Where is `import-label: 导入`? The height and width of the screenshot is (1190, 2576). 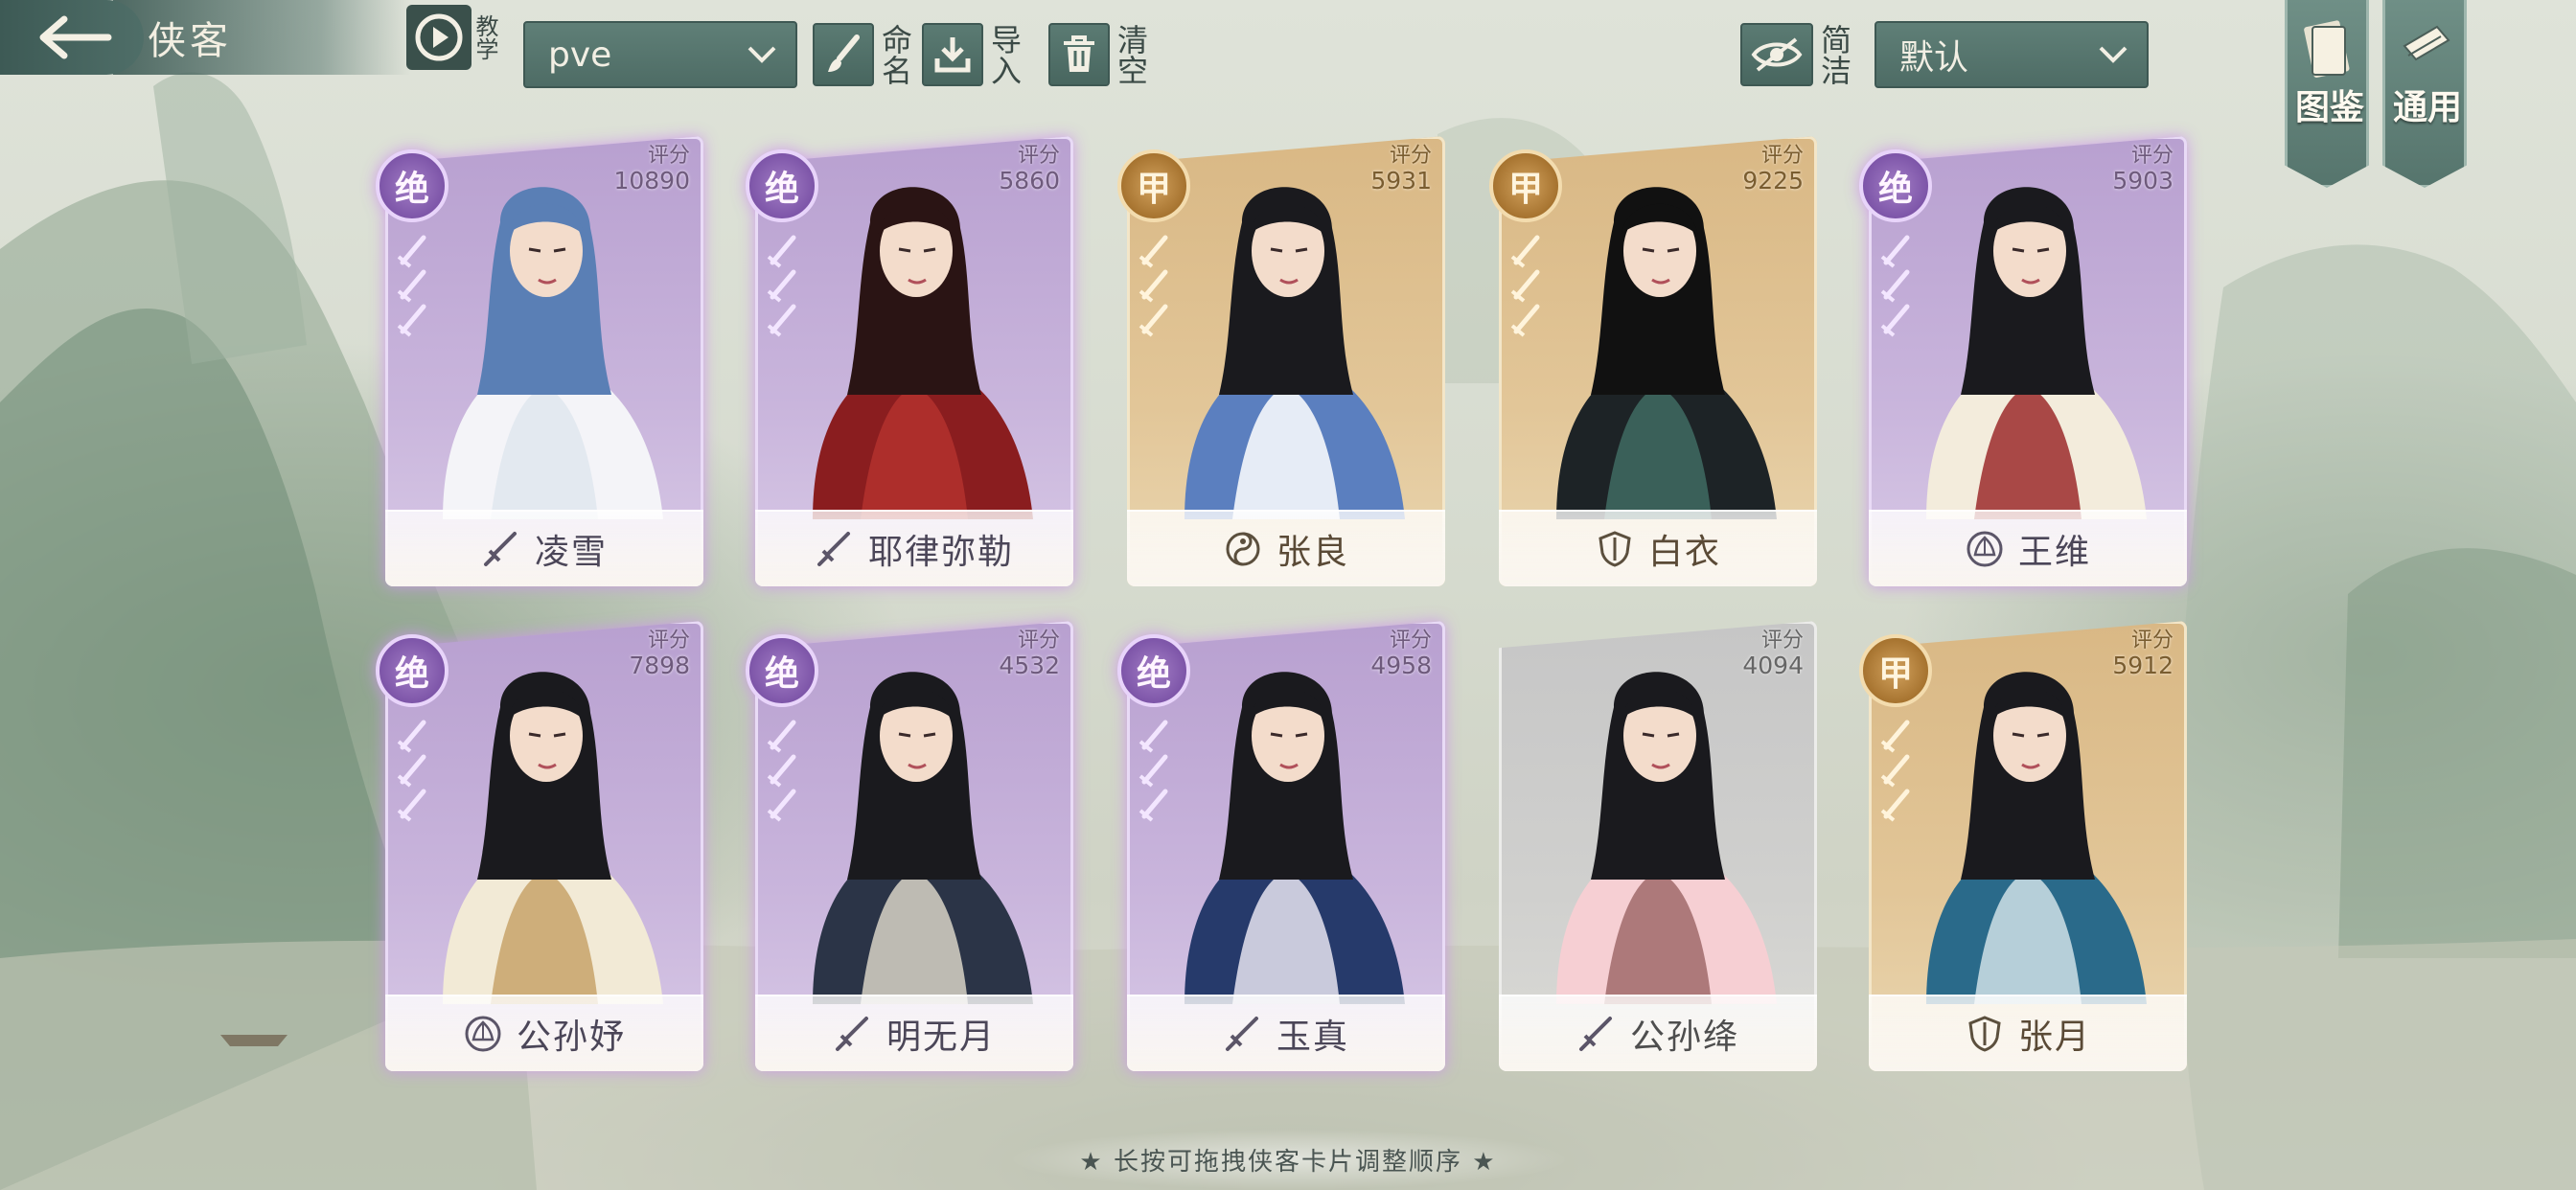 import-label: 导入 is located at coordinates (1004, 55).